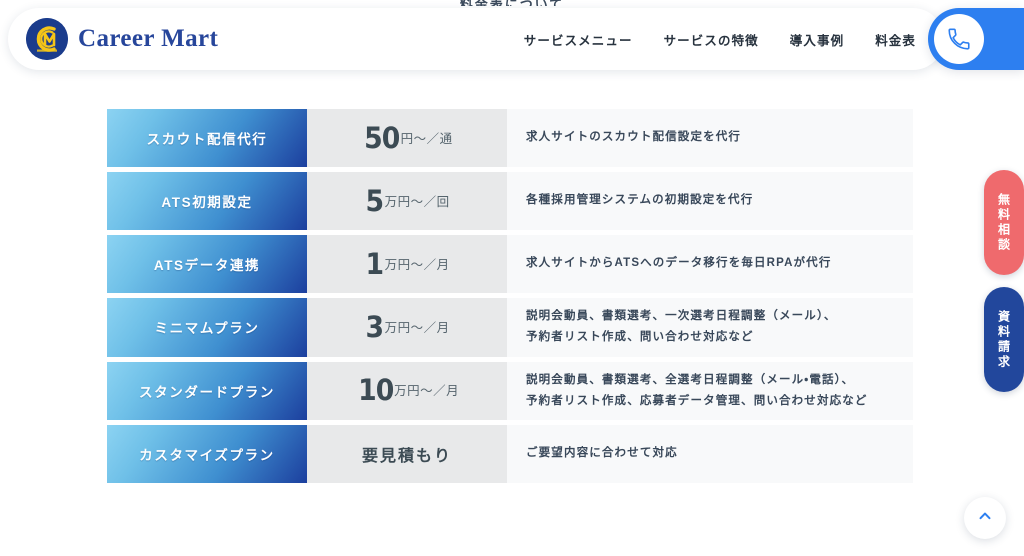 The image size is (1024, 556). I want to click on free-consultation-tab: 無料相談, so click(1004, 222).